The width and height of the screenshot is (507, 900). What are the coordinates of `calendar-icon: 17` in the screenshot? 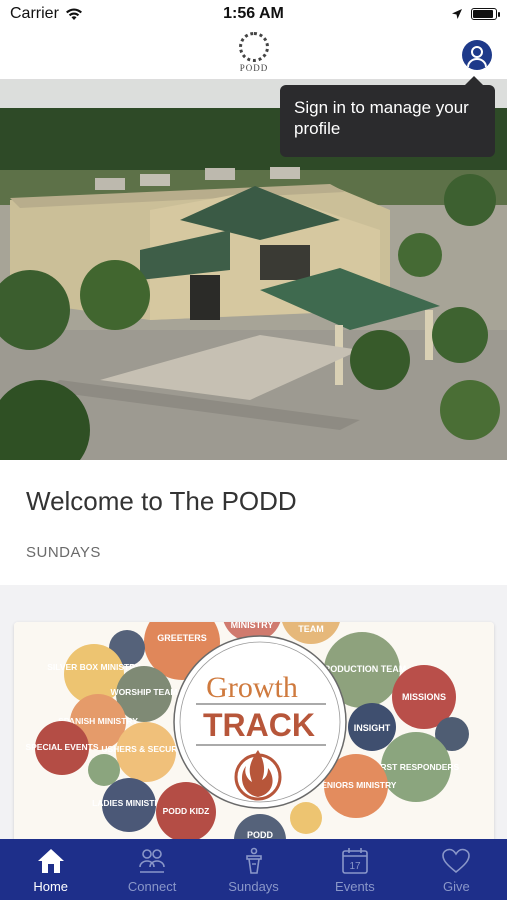 It's located at (355, 861).